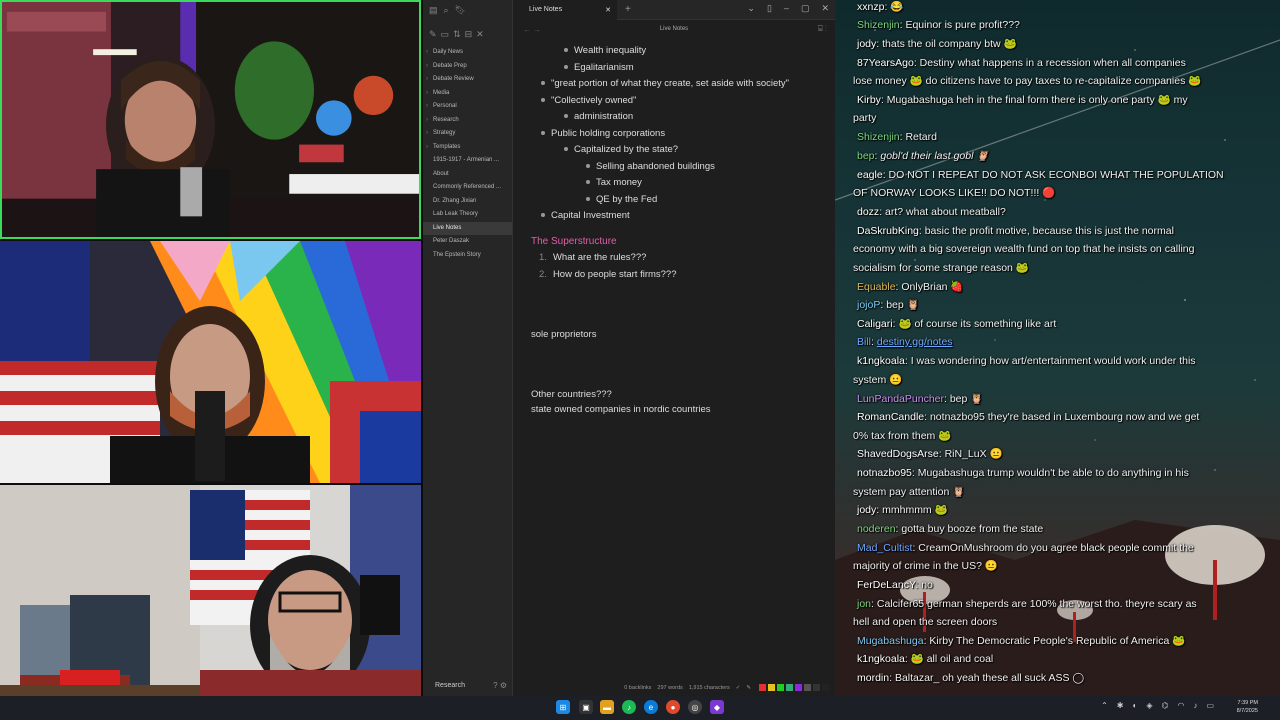  Describe the element at coordinates (1164, 705) in the screenshot. I see `network-icon: ⌬` at that location.